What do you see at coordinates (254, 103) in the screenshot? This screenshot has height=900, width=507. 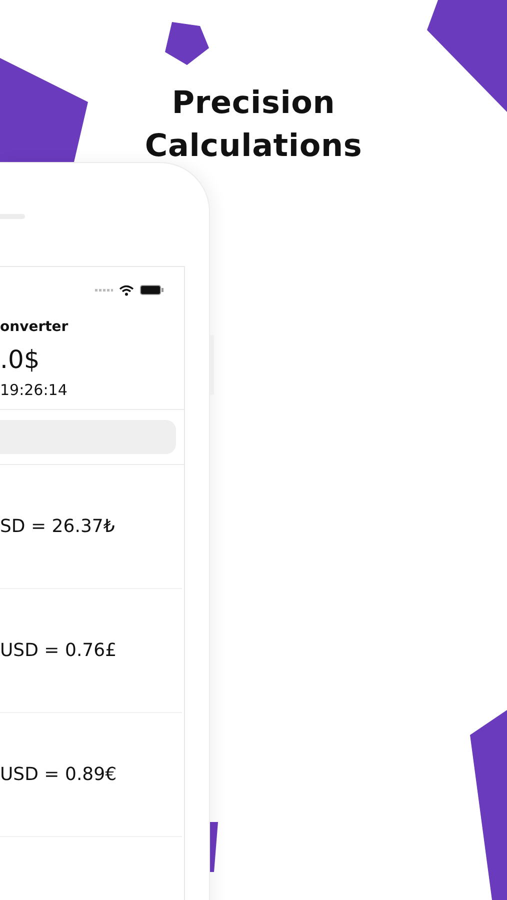 I see `headline: Precision` at bounding box center [254, 103].